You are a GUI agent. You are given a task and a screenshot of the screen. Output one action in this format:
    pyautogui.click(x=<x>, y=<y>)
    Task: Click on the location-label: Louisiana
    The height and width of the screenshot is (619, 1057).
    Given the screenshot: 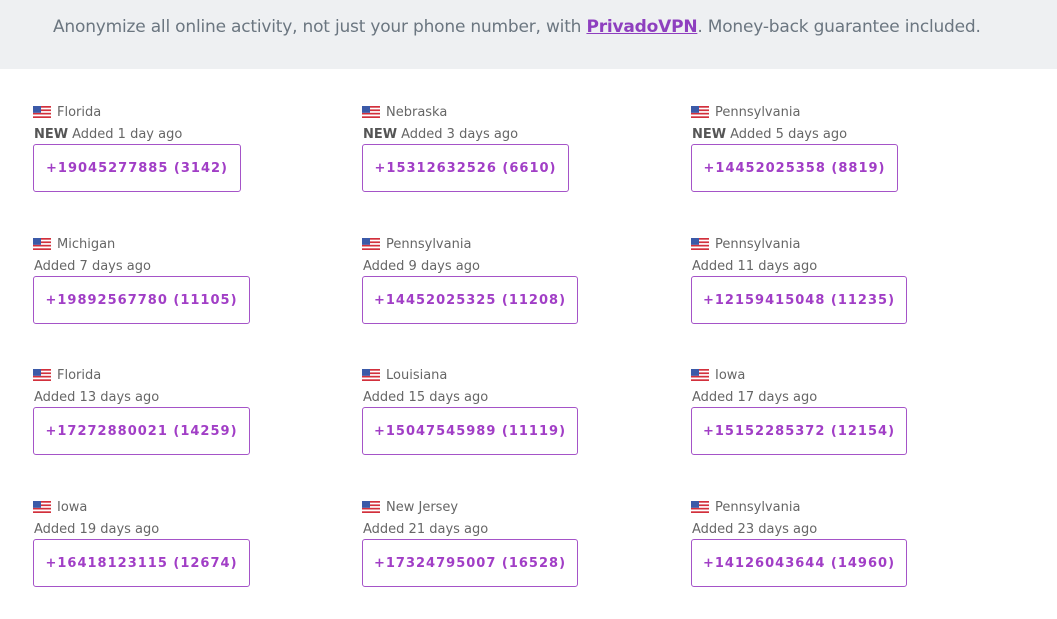 What is the action you would take?
    pyautogui.click(x=417, y=375)
    